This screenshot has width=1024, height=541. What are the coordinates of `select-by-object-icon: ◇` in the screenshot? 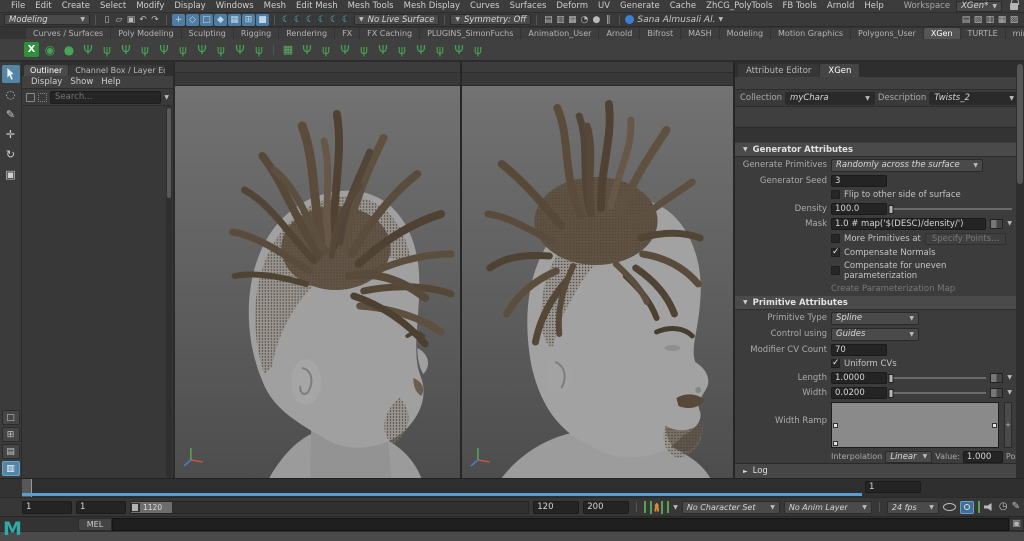 It's located at (192, 19).